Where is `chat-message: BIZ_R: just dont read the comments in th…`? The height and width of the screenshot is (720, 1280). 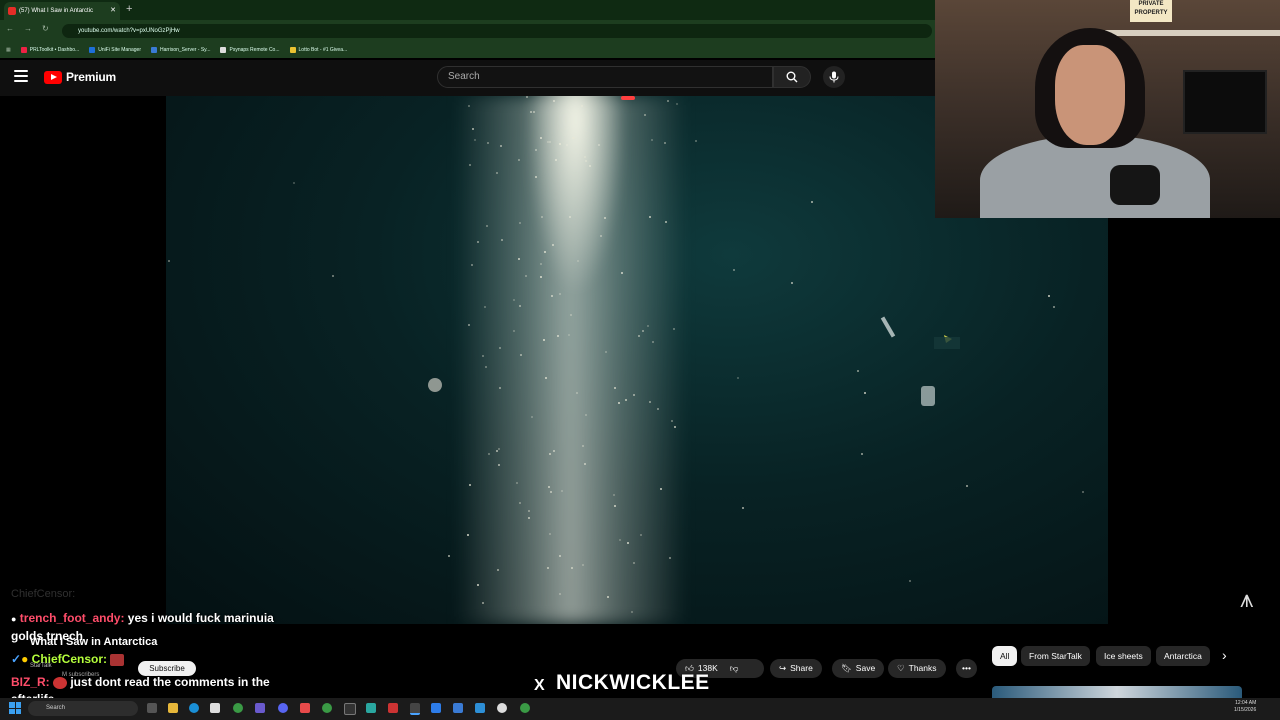 chat-message: BIZ_R: just dont read the comments in th… is located at coordinates (140, 682).